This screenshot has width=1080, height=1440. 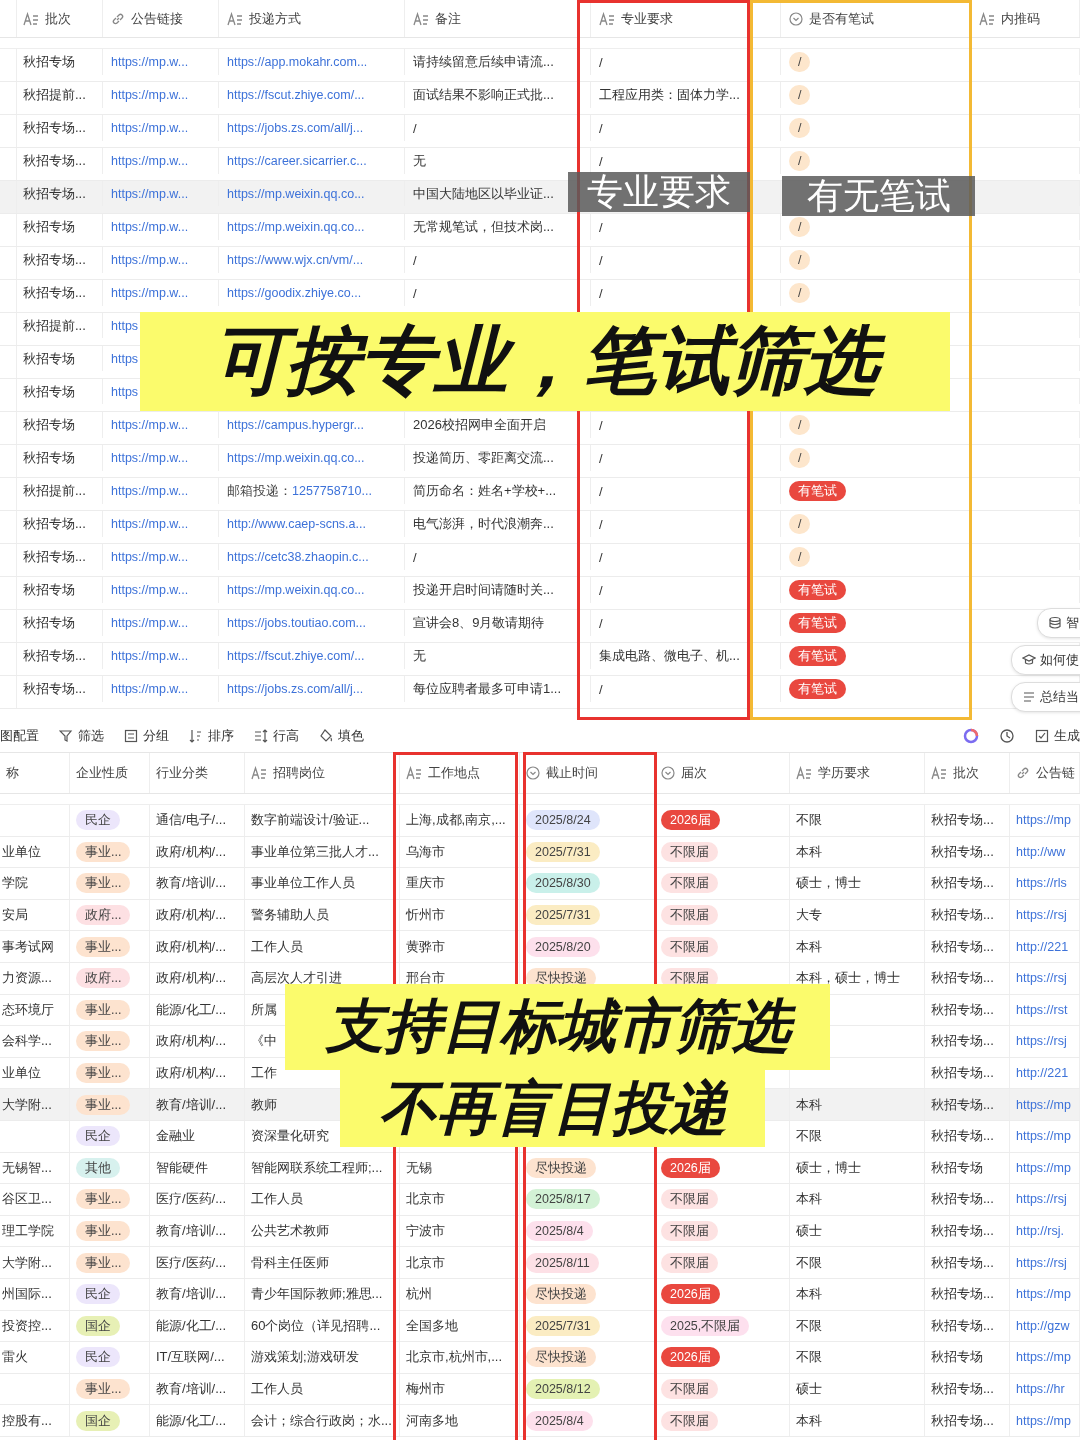 I want to click on tag: 2025/8/4, so click(x=559, y=1231).